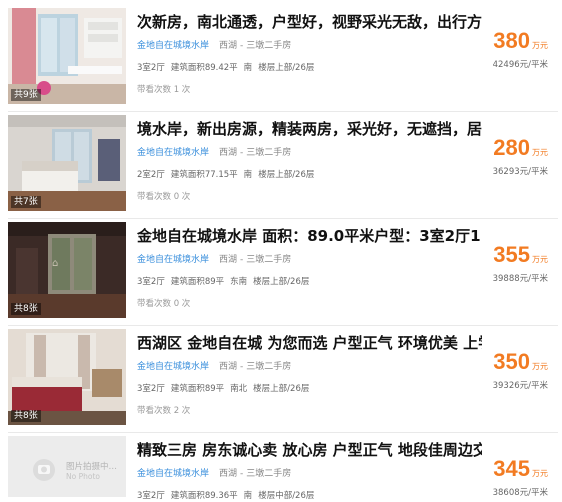 This screenshot has width=562, height=502. Describe the element at coordinates (520, 386) in the screenshot. I see `unit-price: 39326元/平米` at that location.